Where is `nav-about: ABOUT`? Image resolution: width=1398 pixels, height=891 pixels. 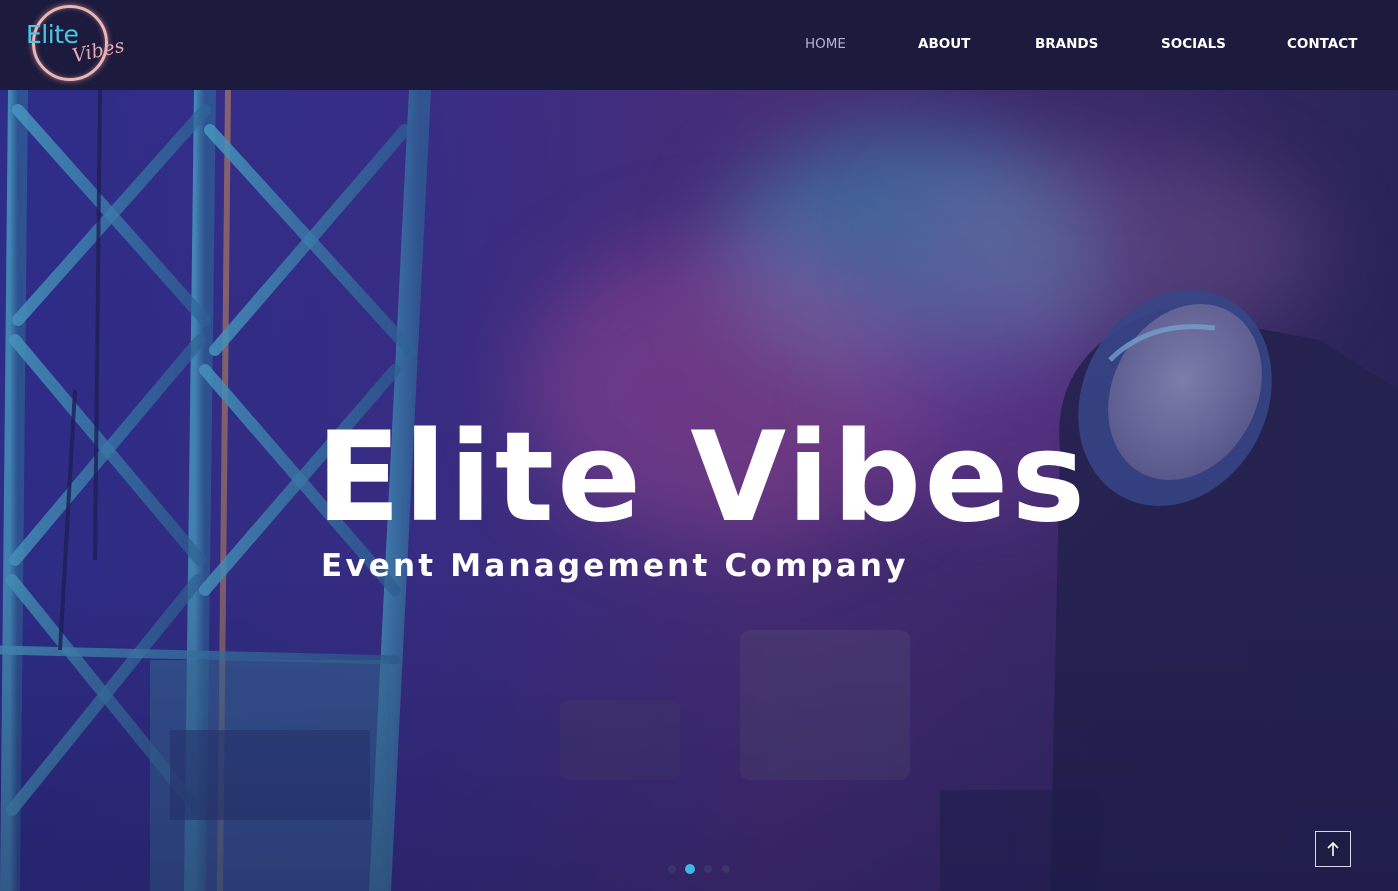 nav-about: ABOUT is located at coordinates (944, 46).